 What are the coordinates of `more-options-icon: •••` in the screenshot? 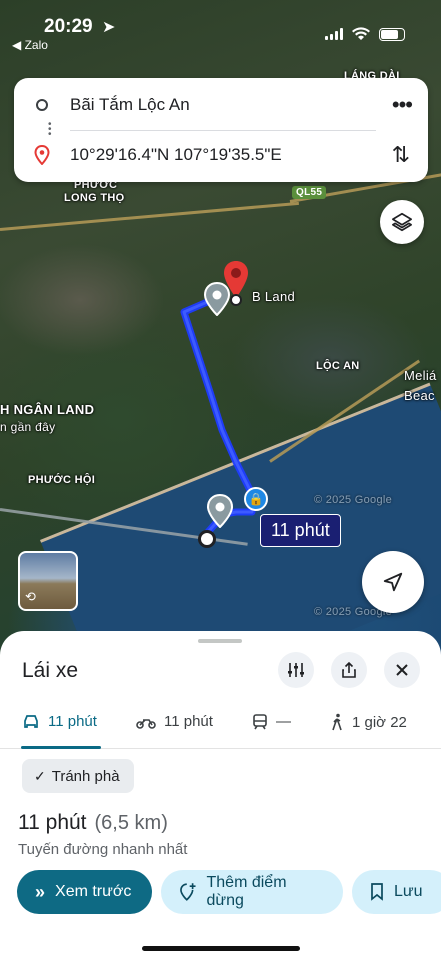 It's located at (402, 105).